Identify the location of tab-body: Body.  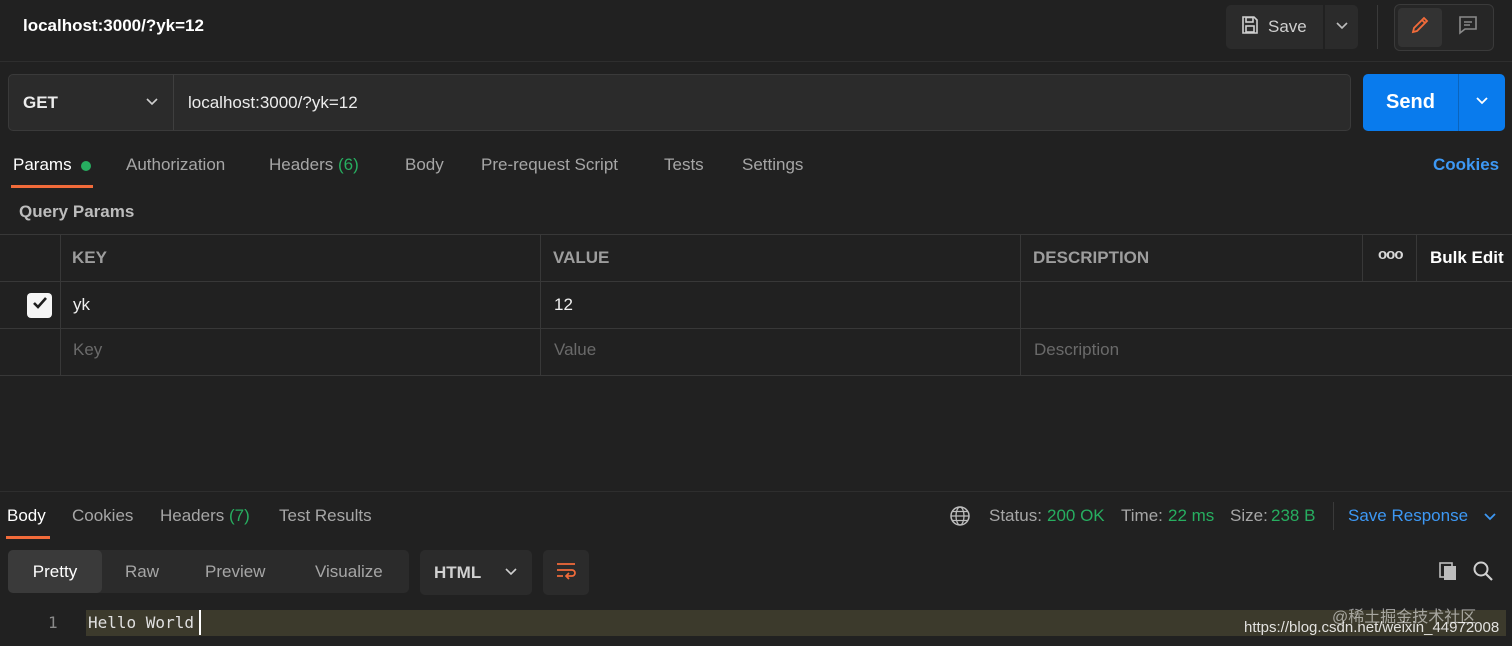
(424, 165).